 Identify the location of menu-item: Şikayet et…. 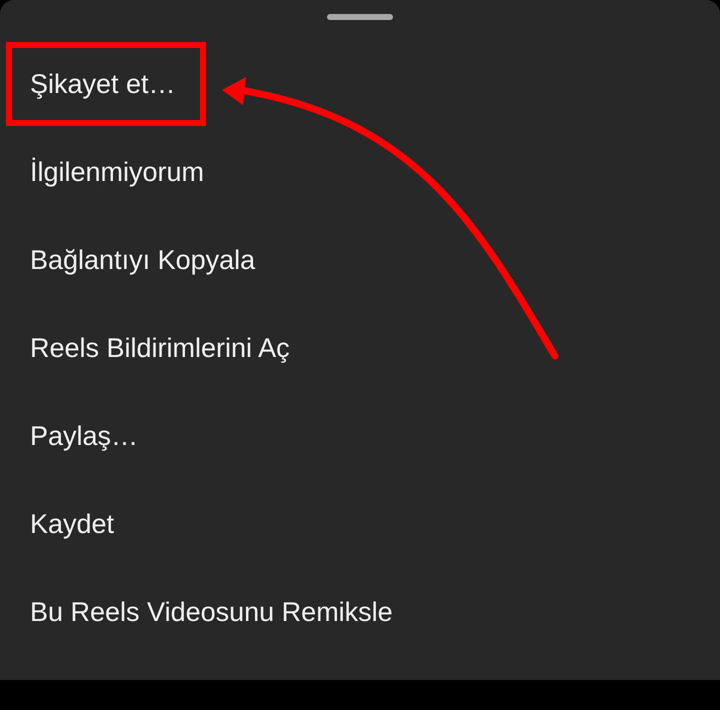
(103, 84).